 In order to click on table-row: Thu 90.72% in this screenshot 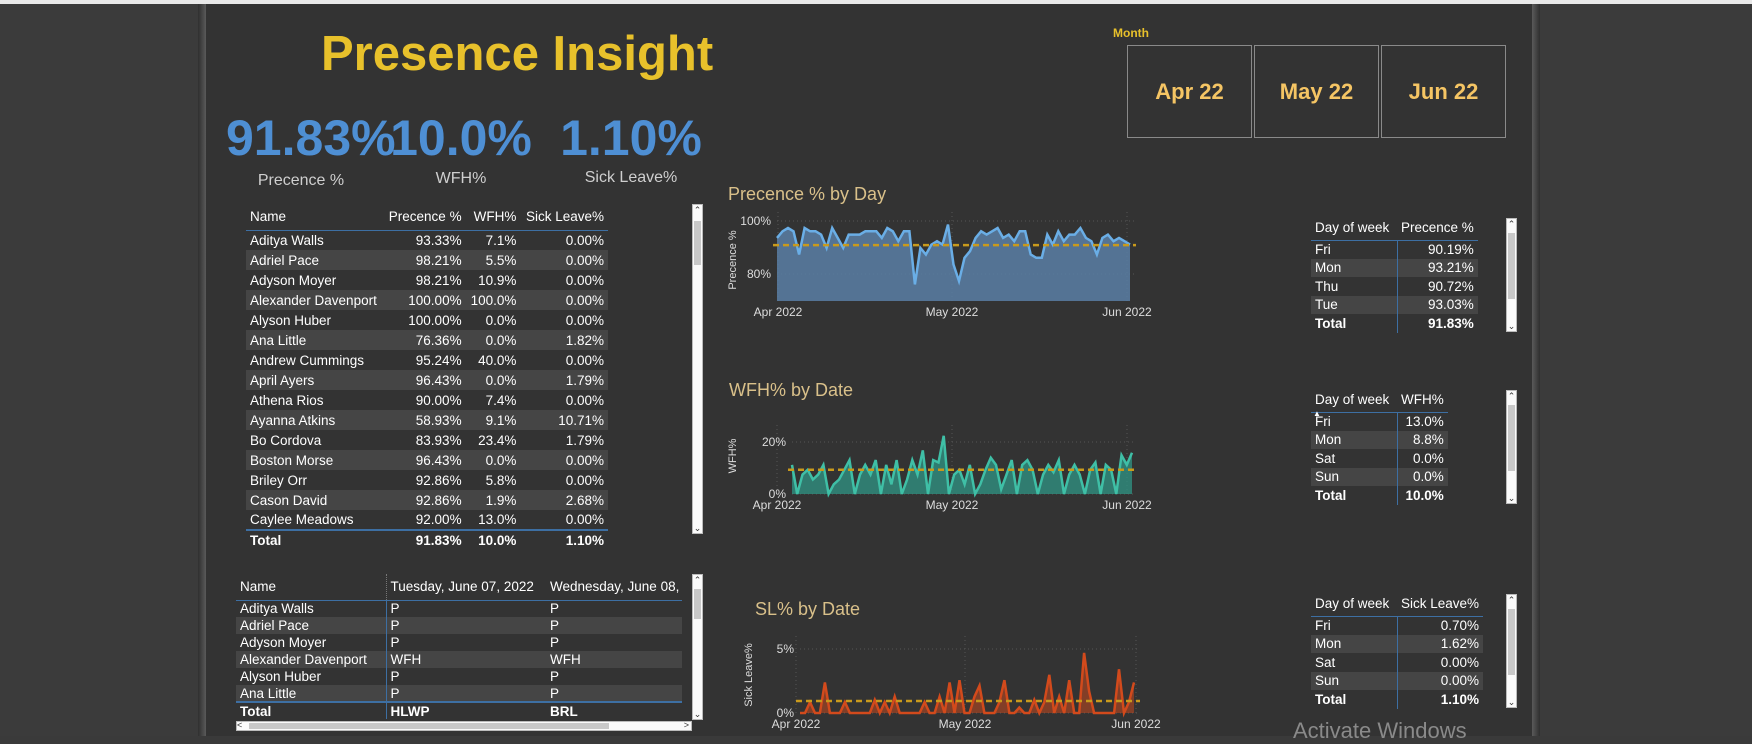, I will do `click(1394, 286)`.